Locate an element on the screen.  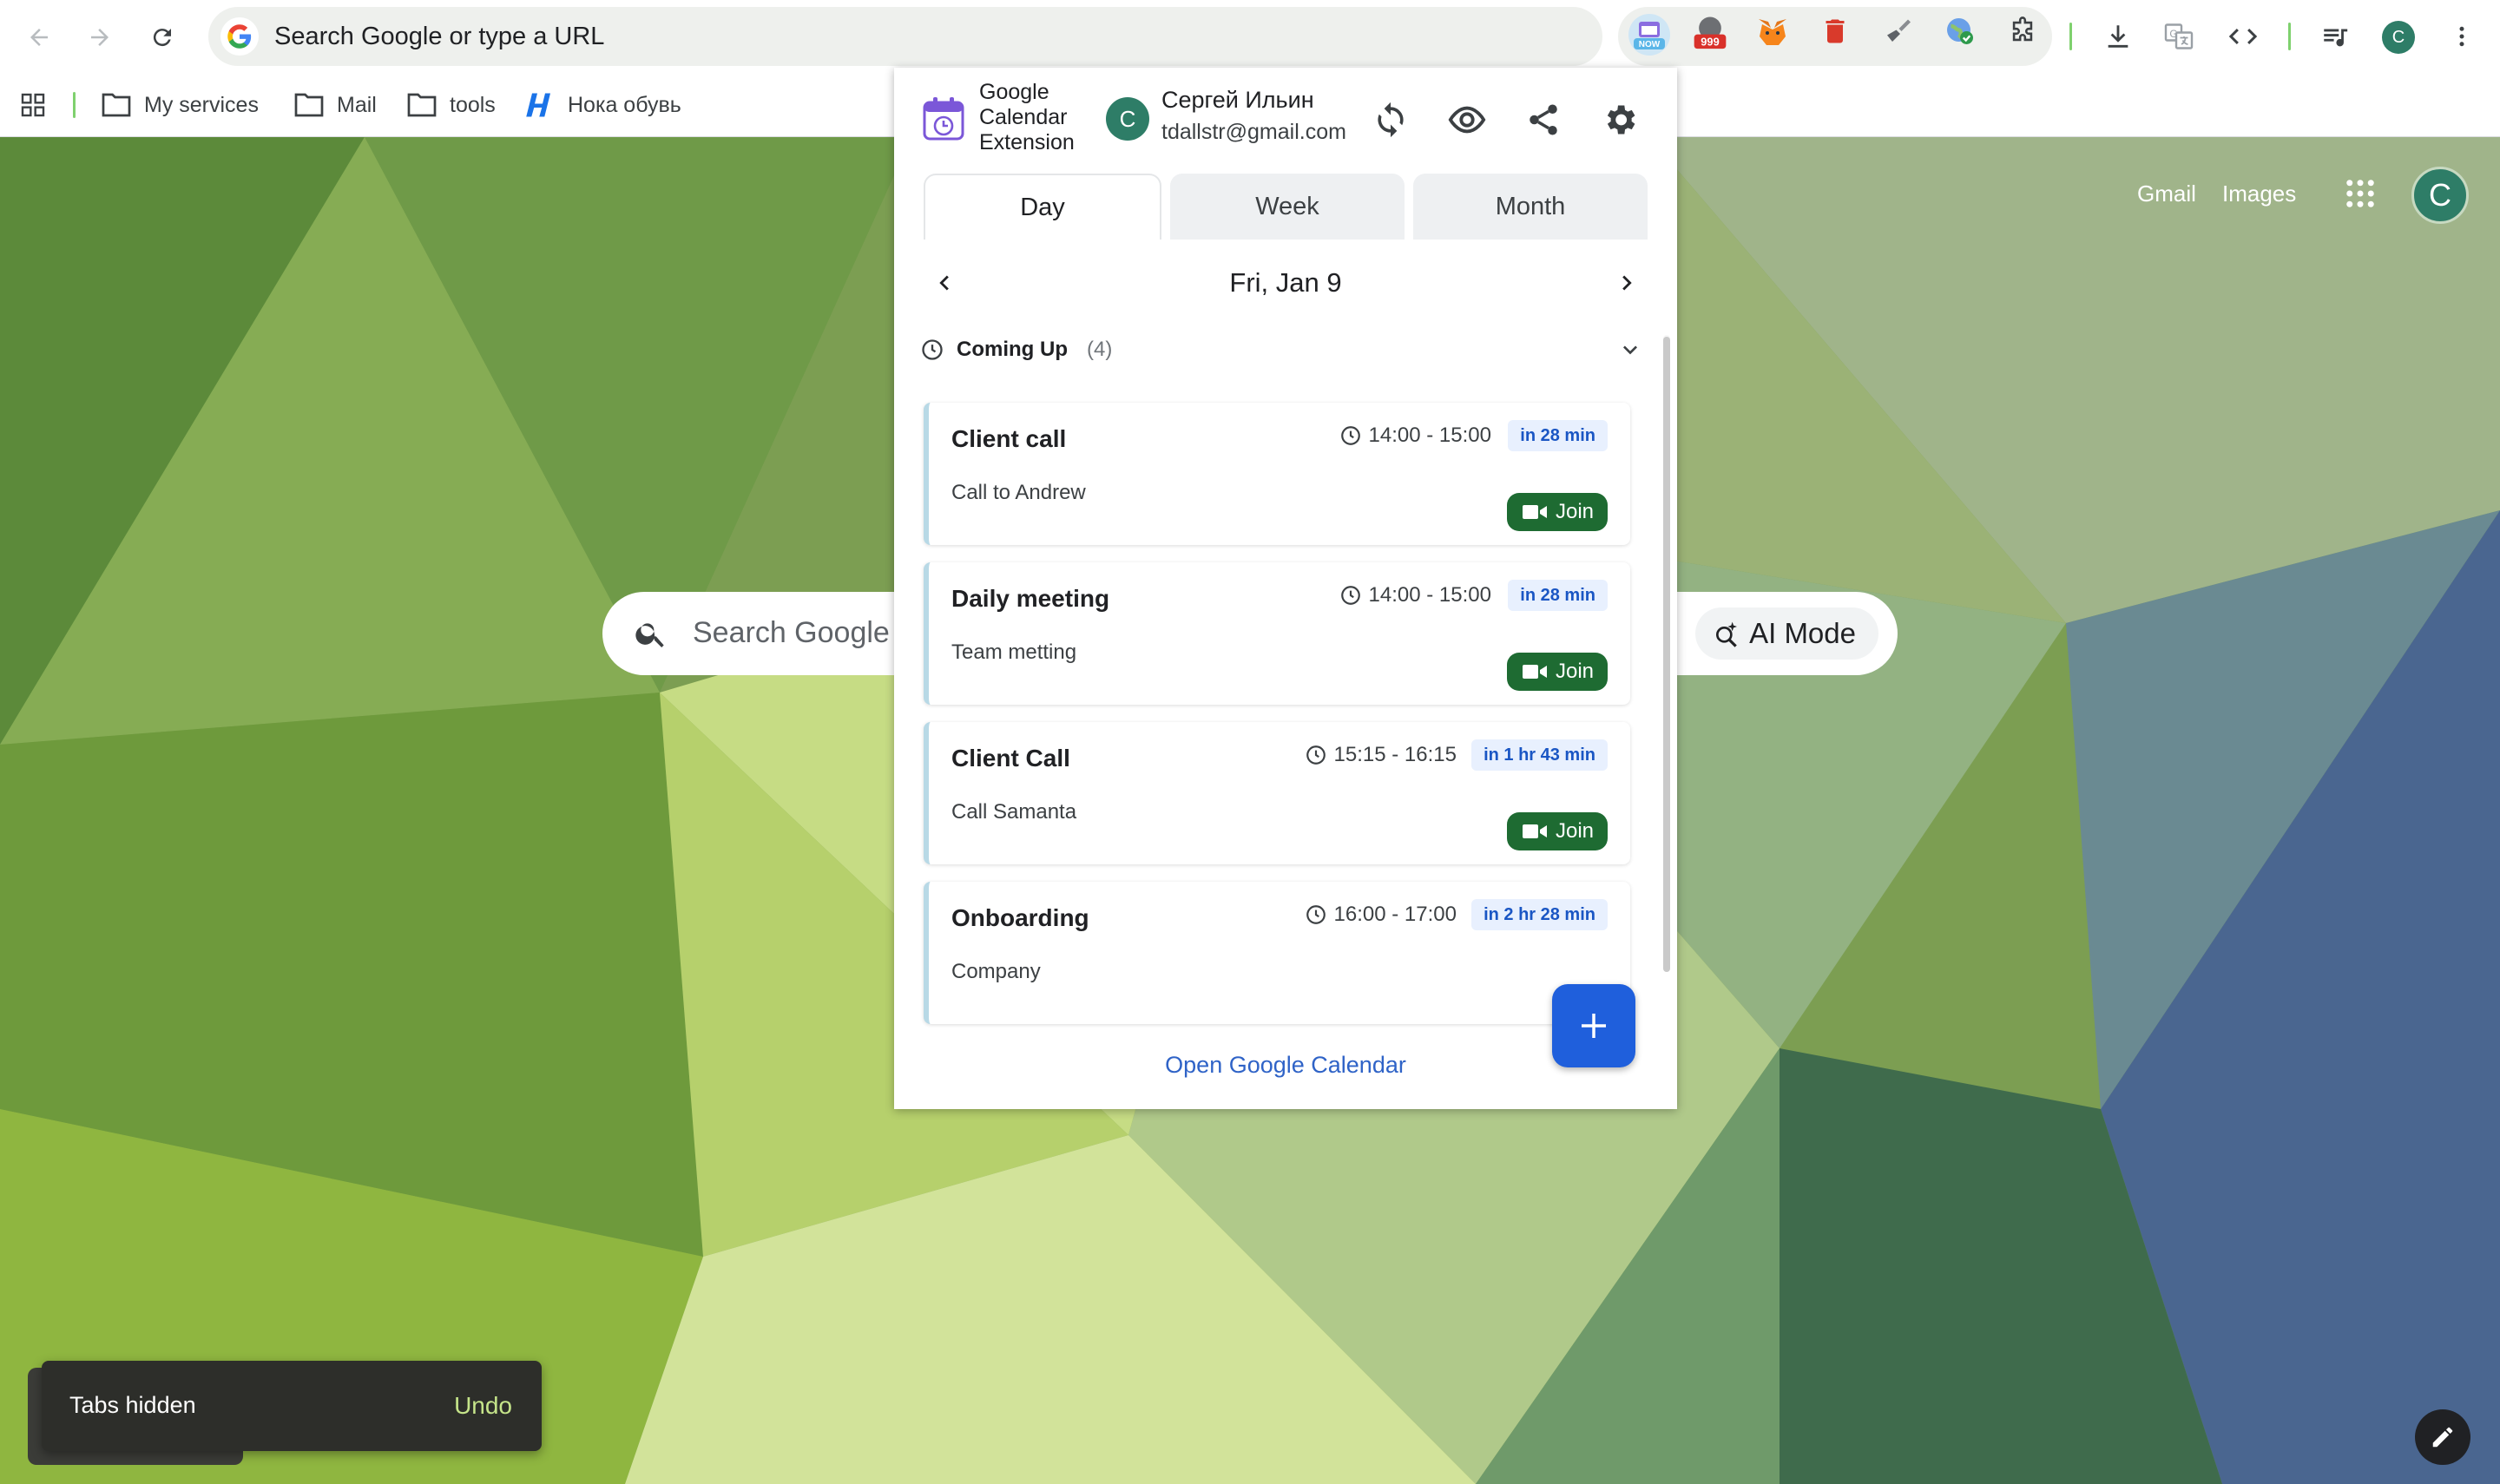
translate-icon: G is located at coordinates (2179, 36).